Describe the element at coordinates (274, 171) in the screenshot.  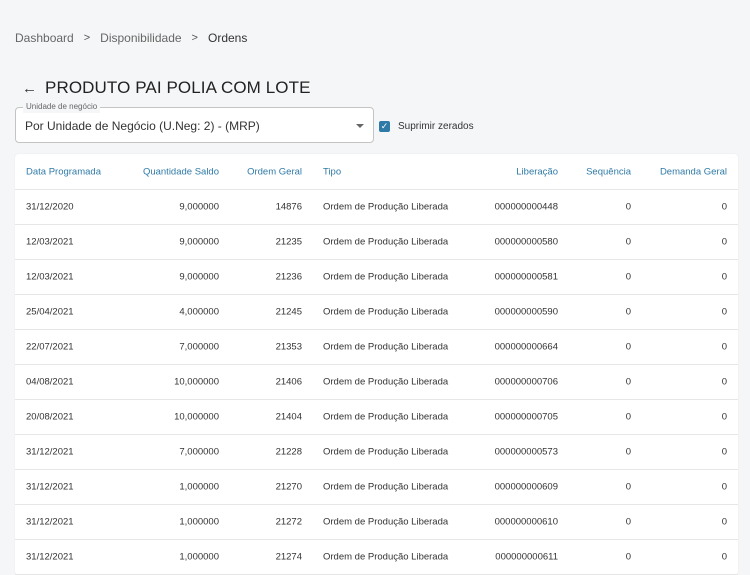
I see `header-ordem-geral: Ordem Geral` at that location.